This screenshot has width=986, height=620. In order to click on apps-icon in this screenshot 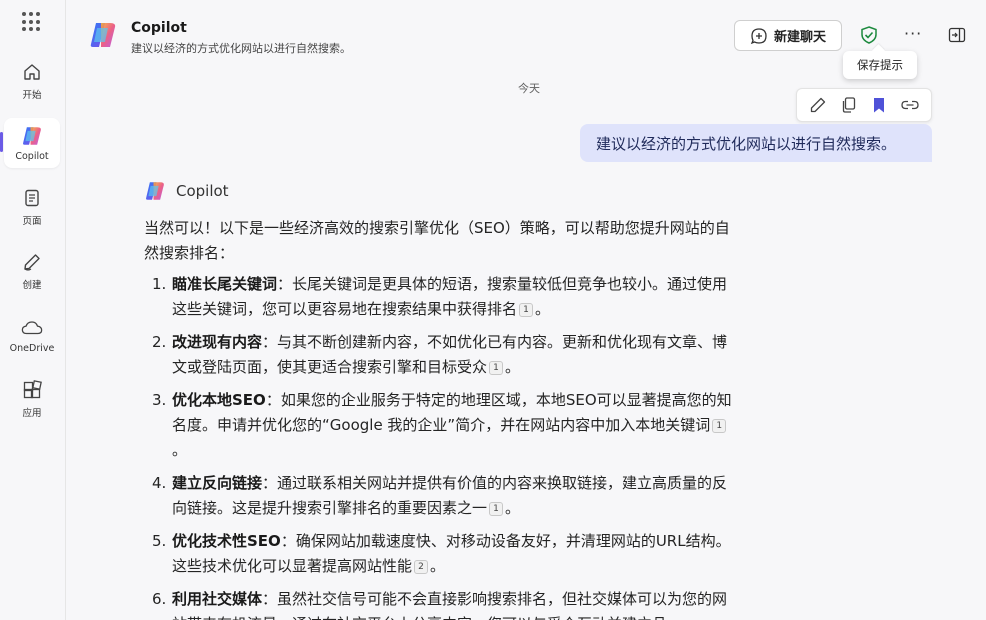, I will do `click(32, 390)`.